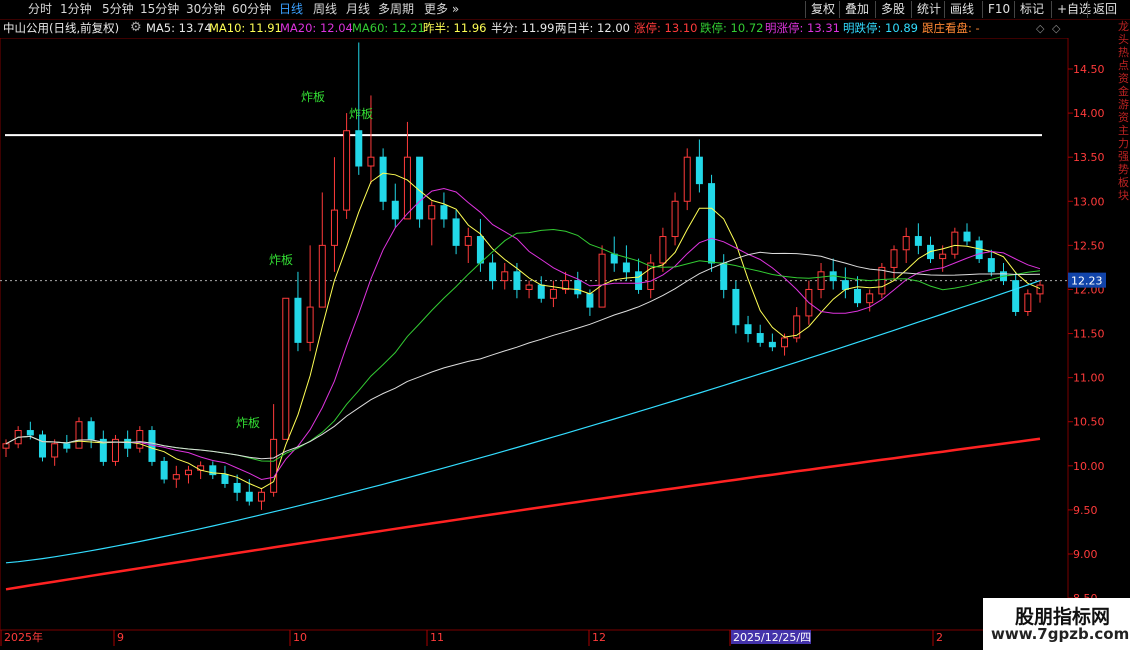 This screenshot has height=650, width=1130. What do you see at coordinates (136, 27) in the screenshot?
I see `settings-gear-icon: ⚙` at bounding box center [136, 27].